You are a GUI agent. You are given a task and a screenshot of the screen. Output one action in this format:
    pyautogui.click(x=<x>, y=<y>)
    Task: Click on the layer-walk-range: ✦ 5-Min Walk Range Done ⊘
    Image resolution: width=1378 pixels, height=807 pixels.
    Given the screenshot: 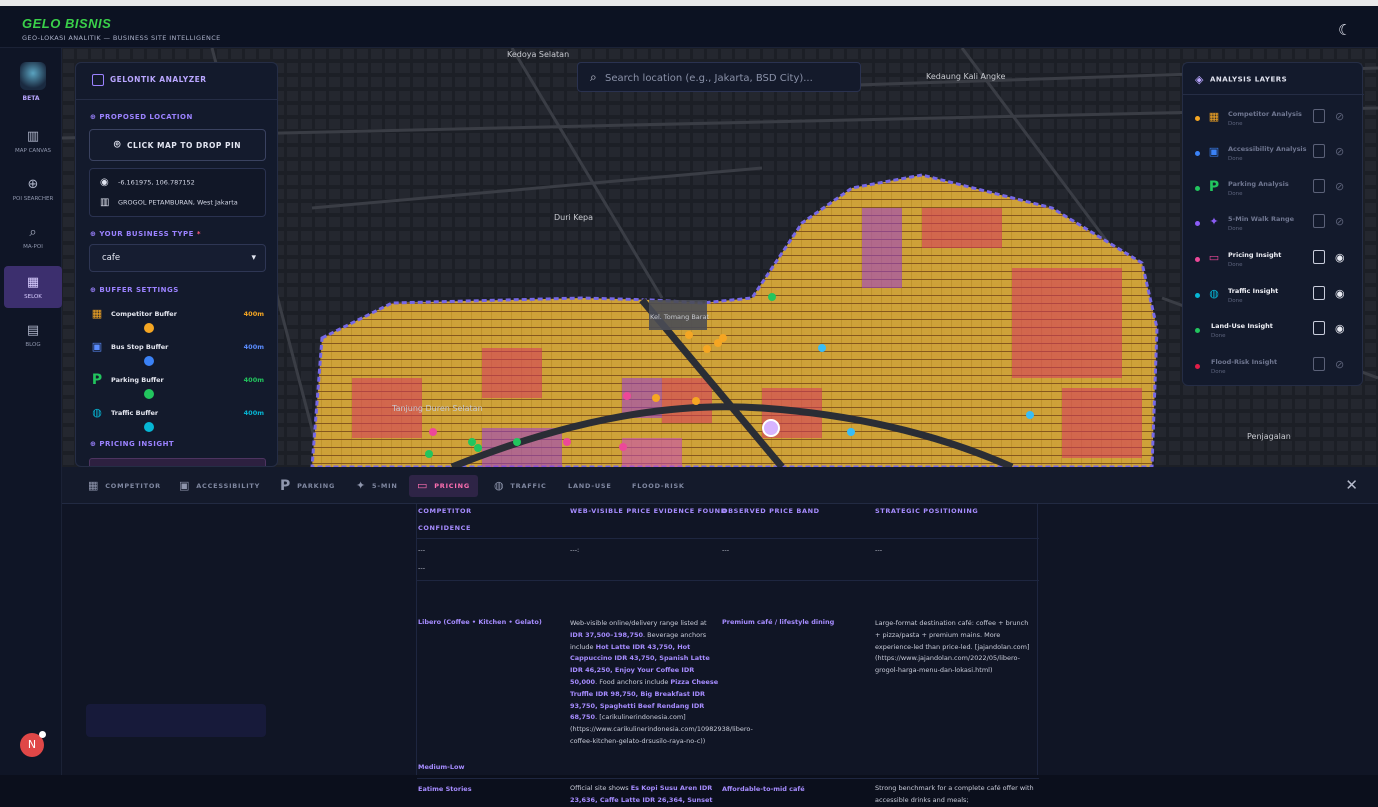 What is the action you would take?
    pyautogui.click(x=1273, y=227)
    